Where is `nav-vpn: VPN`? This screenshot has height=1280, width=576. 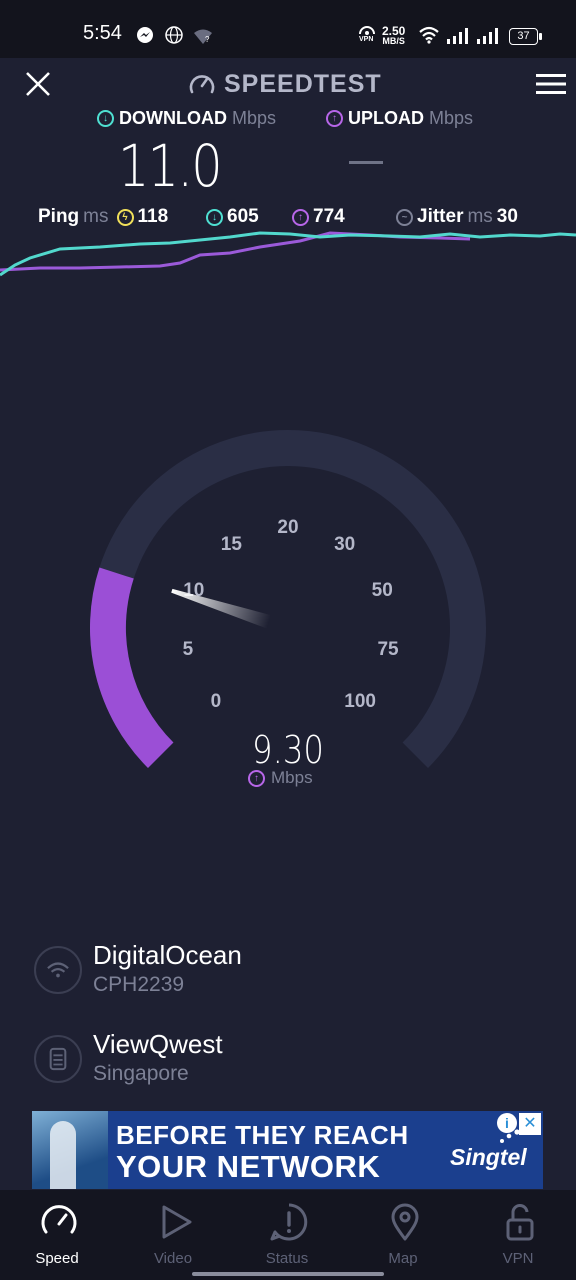
nav-vpn: VPN is located at coordinates (518, 1230).